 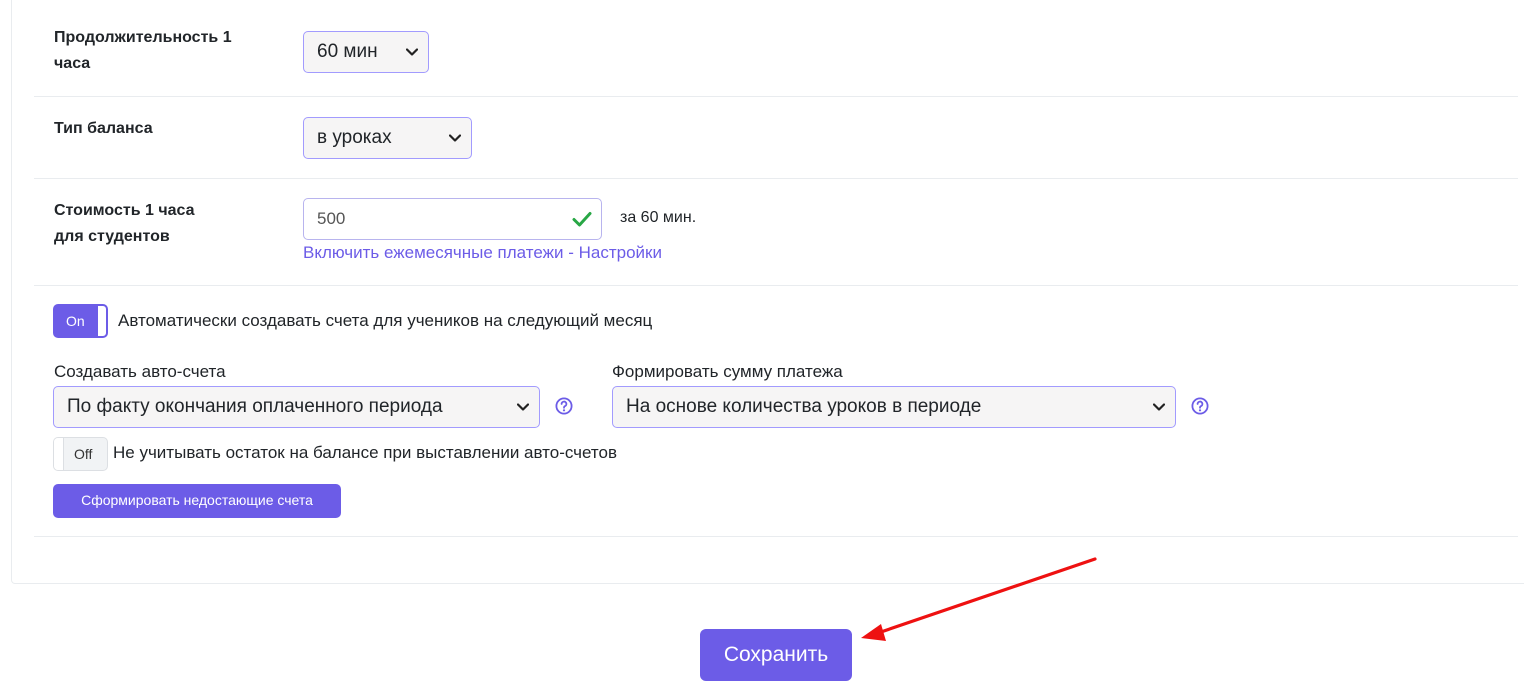 What do you see at coordinates (727, 371) in the screenshot?
I see `payment-amount-label: Формировать сумму платежа` at bounding box center [727, 371].